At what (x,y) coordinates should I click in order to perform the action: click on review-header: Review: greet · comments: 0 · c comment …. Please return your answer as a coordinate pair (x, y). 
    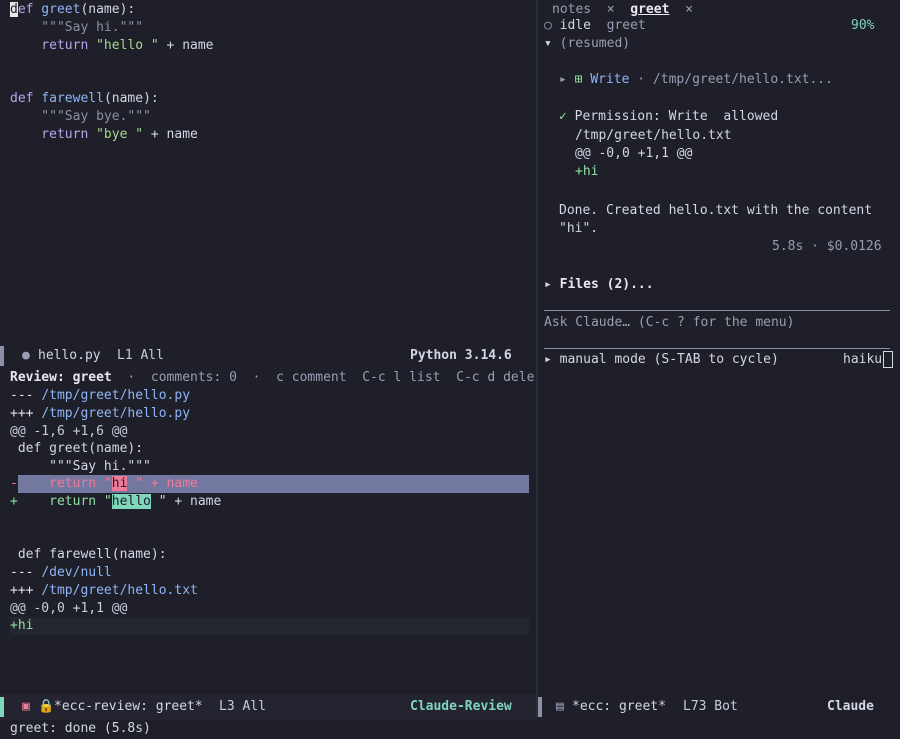
    Looking at the image, I should click on (272, 377).